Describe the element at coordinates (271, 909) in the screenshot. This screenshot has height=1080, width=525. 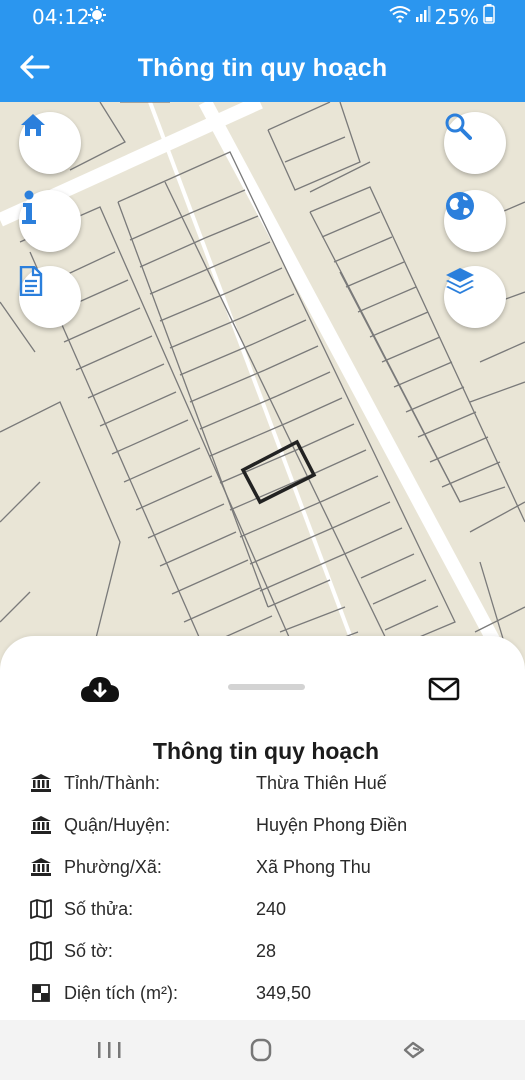
I see `row-value: 240` at that location.